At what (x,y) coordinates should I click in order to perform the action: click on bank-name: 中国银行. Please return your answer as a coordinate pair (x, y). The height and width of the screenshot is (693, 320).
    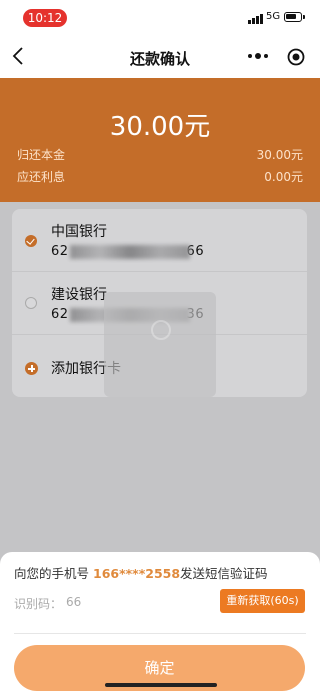
    Looking at the image, I should click on (79, 232).